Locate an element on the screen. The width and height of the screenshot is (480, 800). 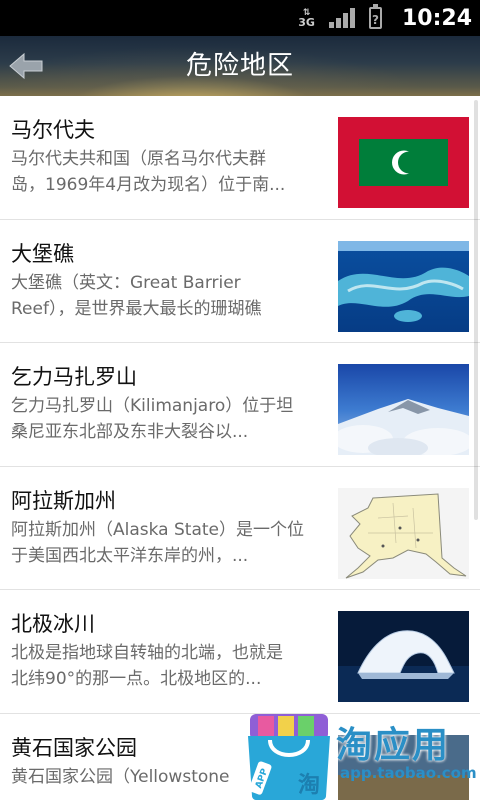
kilimanjaro-thumbnail is located at coordinates (403, 409).